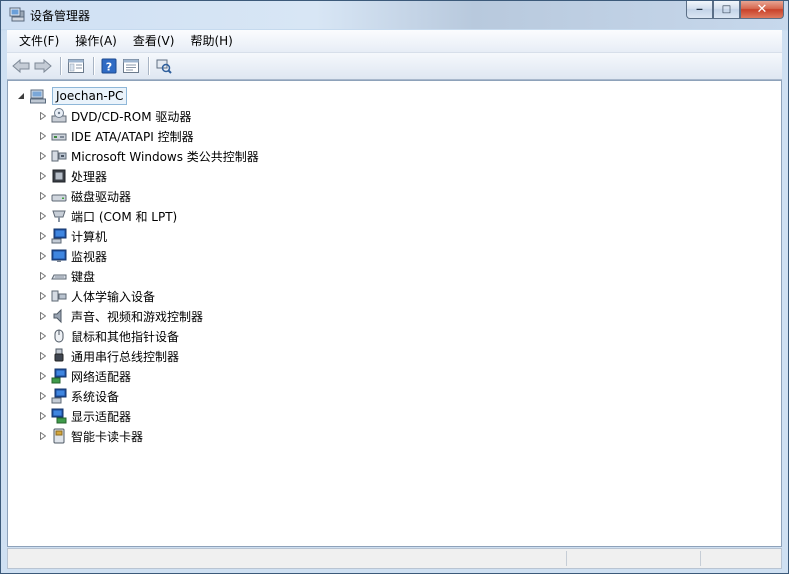  I want to click on forward-arrow-icon, so click(43, 66).